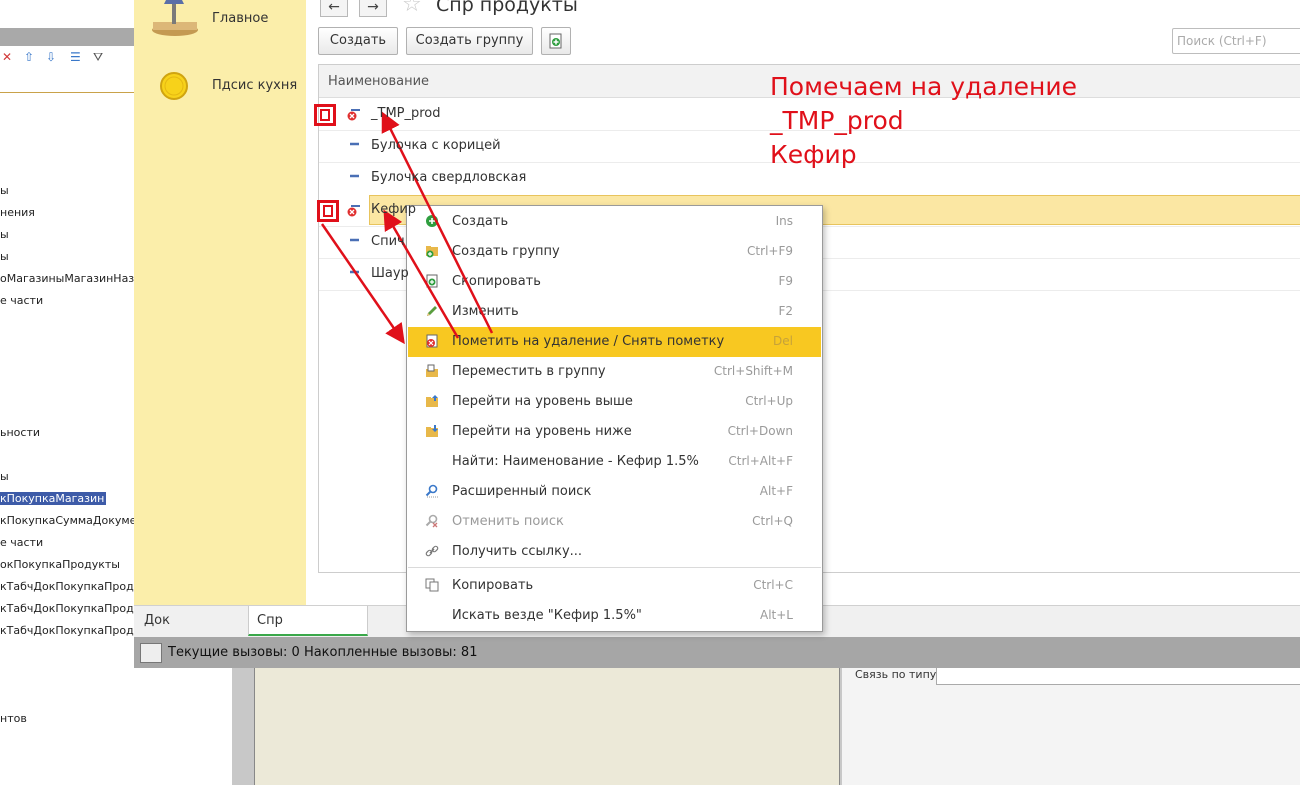 This screenshot has height=785, width=1300. What do you see at coordinates (388, 241) in the screenshot?
I see `row-name: Спич` at bounding box center [388, 241].